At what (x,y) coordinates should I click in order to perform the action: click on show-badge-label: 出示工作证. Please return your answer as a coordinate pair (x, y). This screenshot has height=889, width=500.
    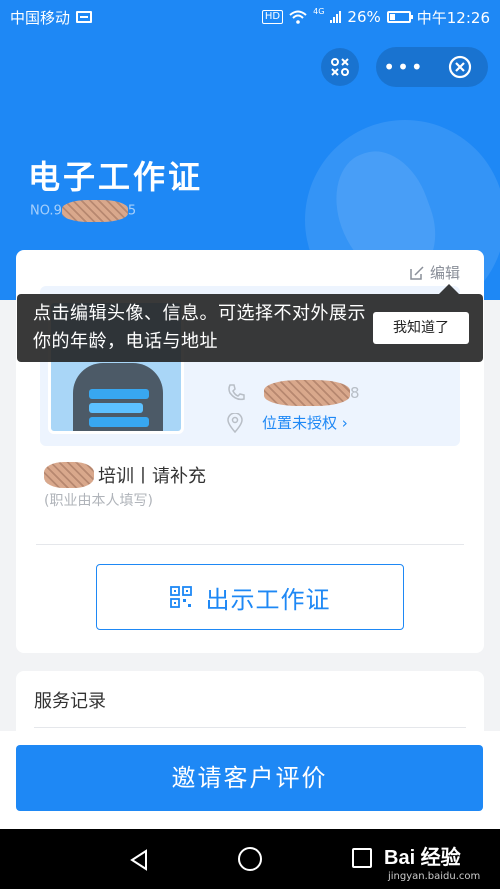
    Looking at the image, I should click on (268, 599).